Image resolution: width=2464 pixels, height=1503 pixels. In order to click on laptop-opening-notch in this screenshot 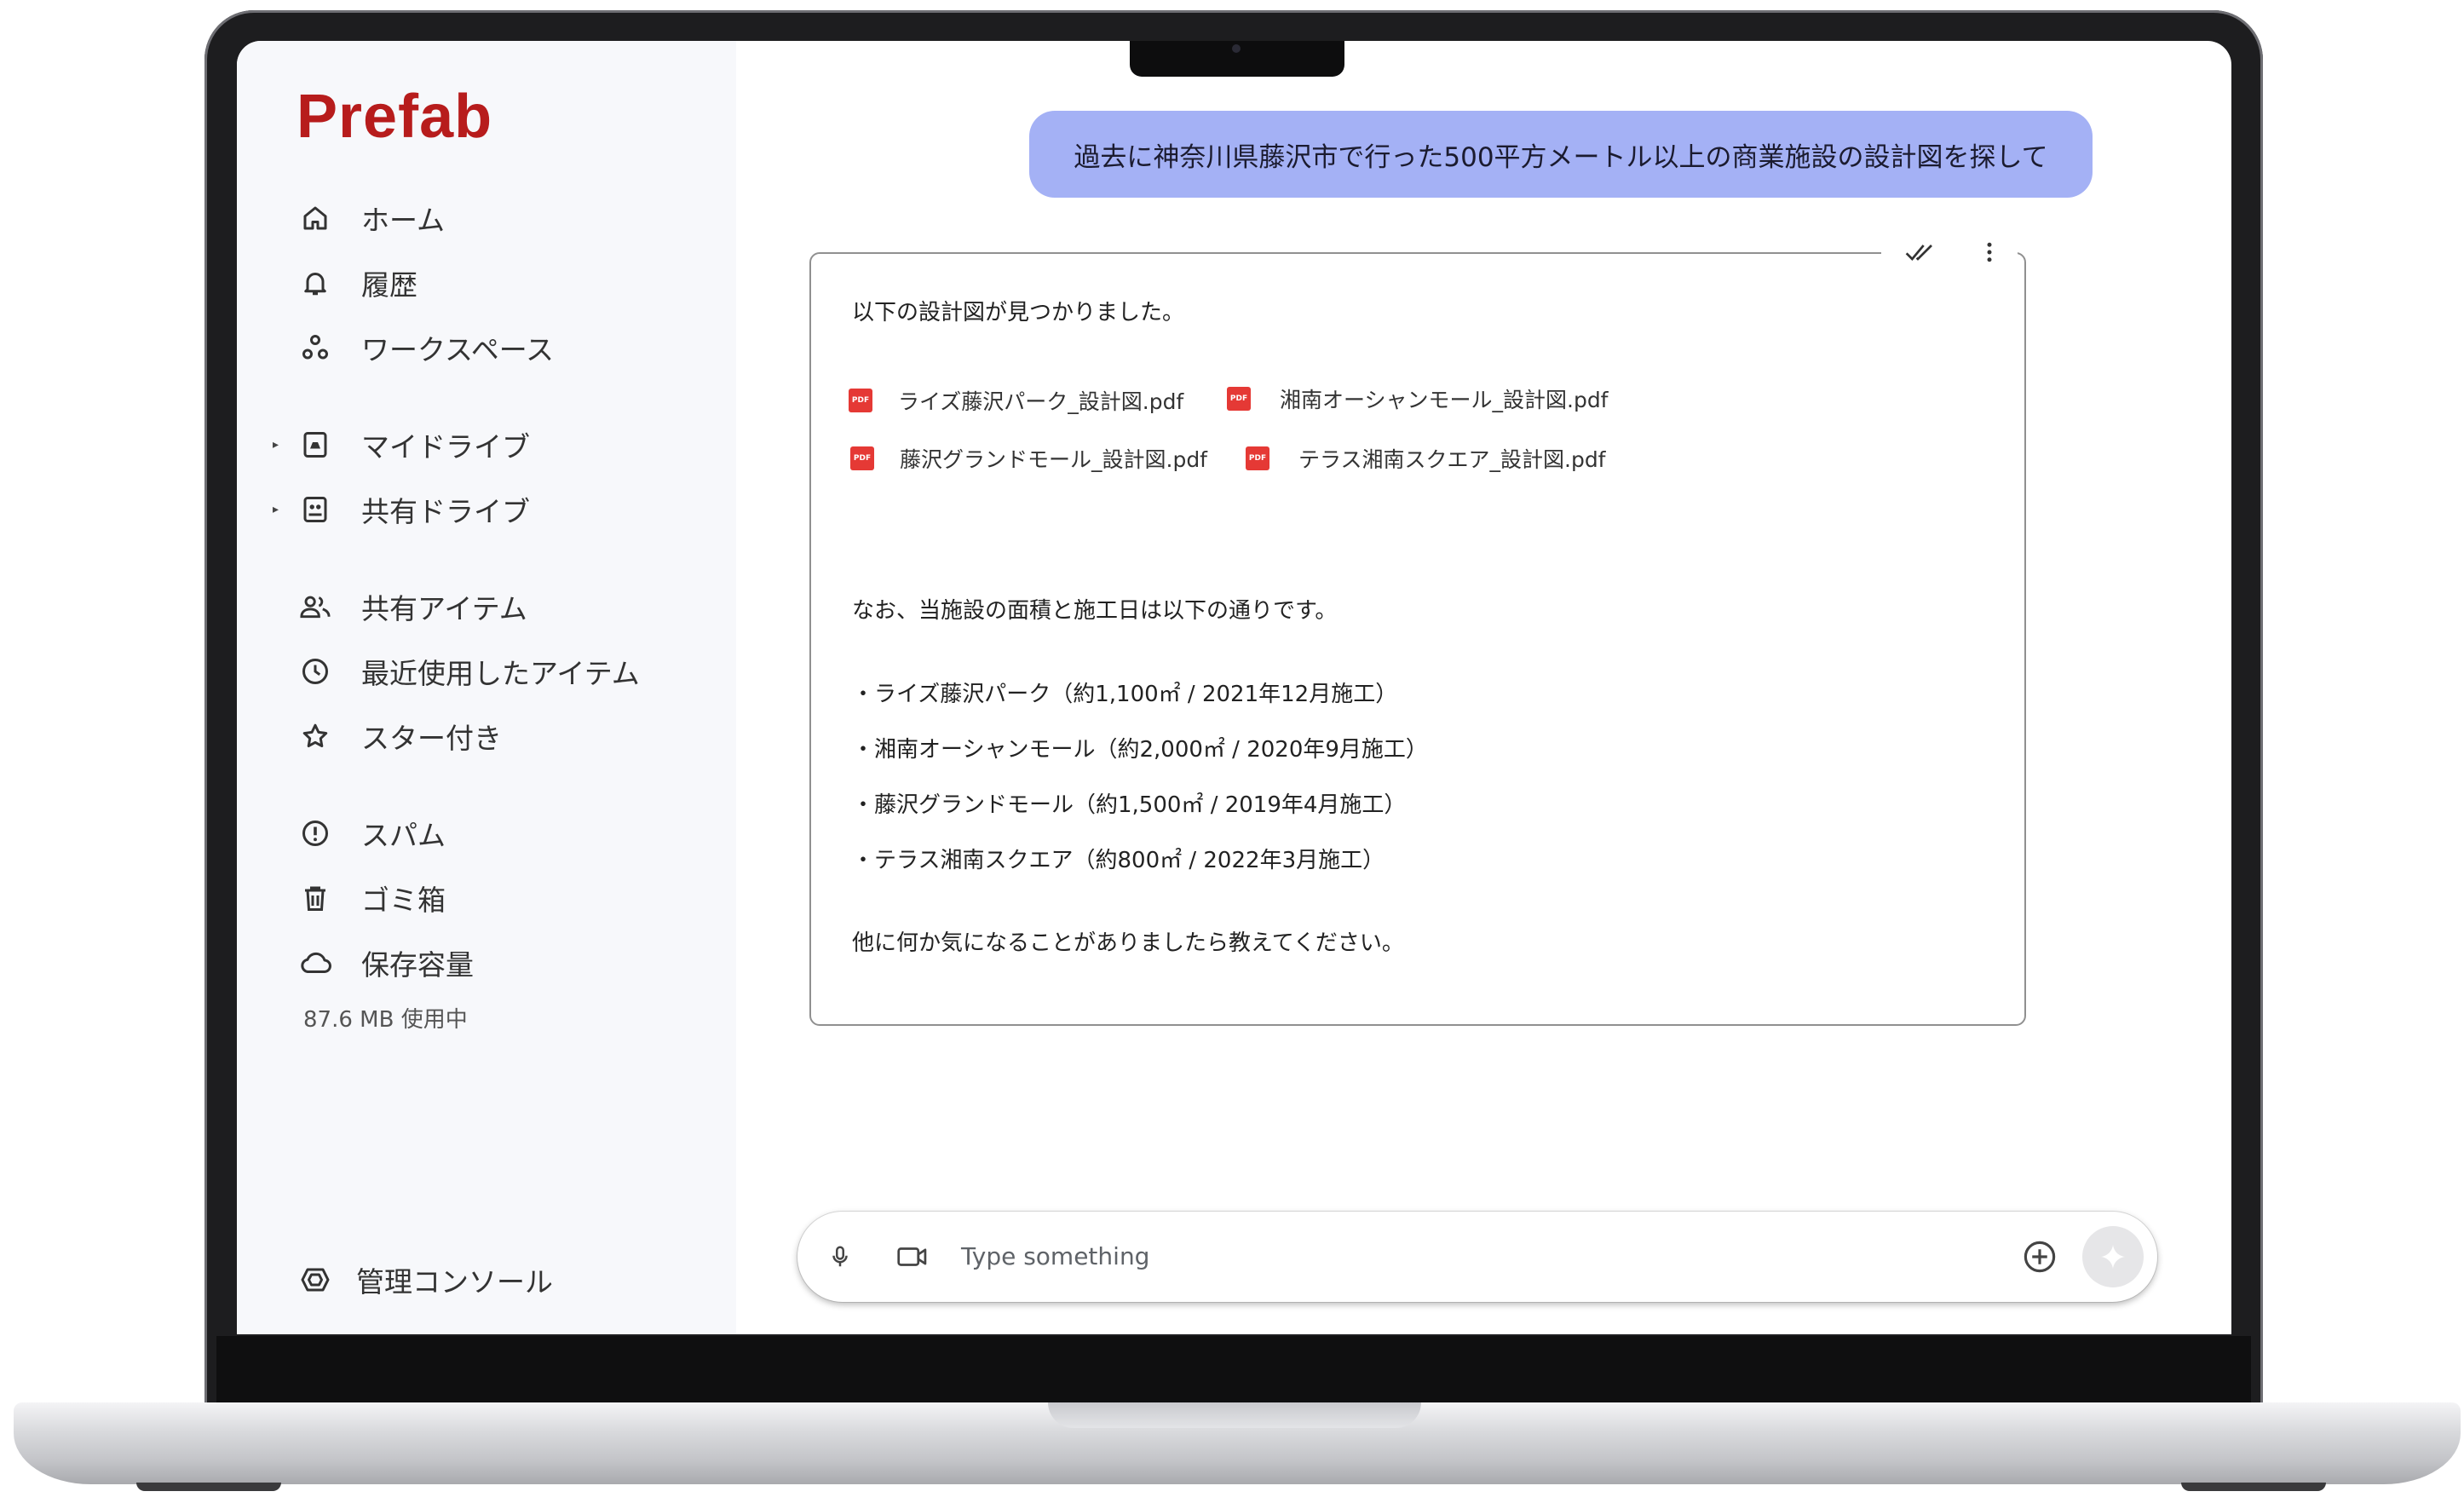, I will do `click(1234, 1415)`.